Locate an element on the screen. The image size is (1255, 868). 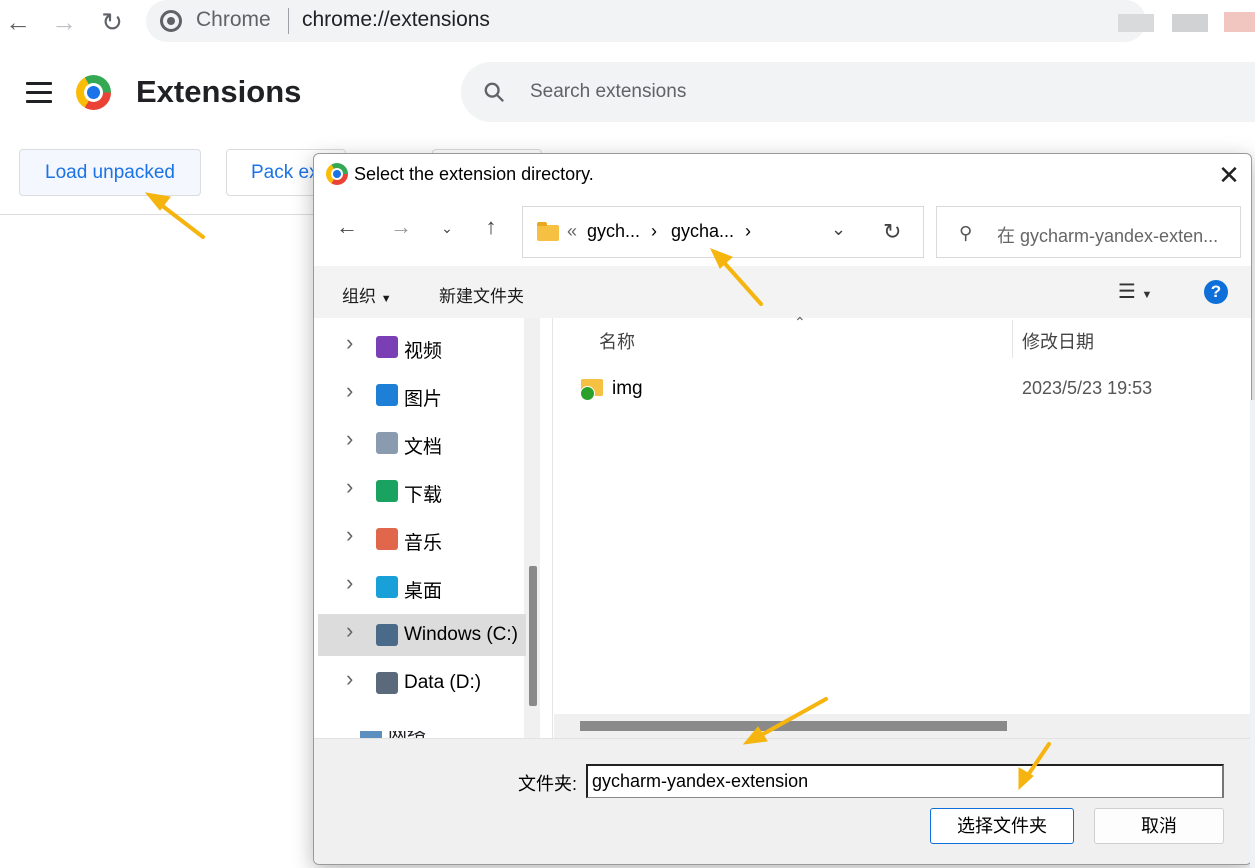
annotation-arrow-folder-input is located at coordinates (1034, 766).